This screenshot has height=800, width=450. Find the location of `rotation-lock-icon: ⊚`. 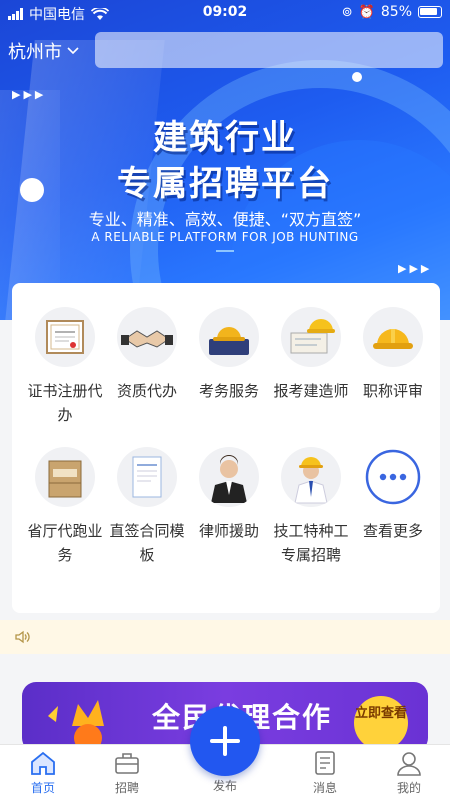

rotation-lock-icon: ⊚ is located at coordinates (347, 12).